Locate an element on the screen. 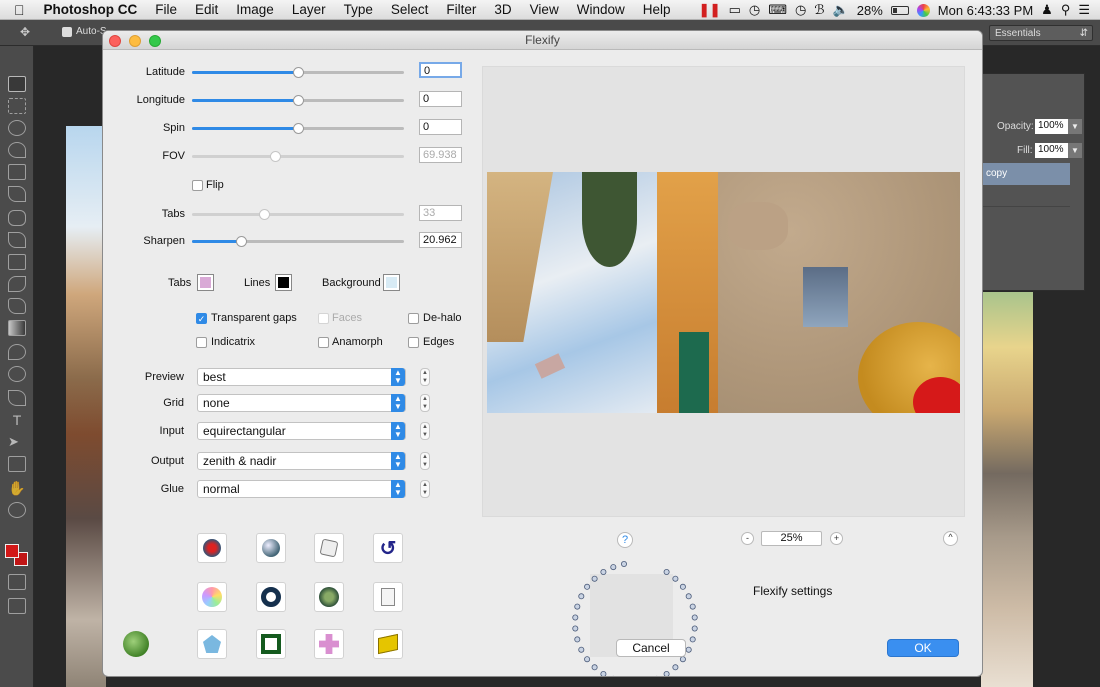 This screenshot has height=687, width=1100. preset-sphere-icon is located at coordinates (271, 548).